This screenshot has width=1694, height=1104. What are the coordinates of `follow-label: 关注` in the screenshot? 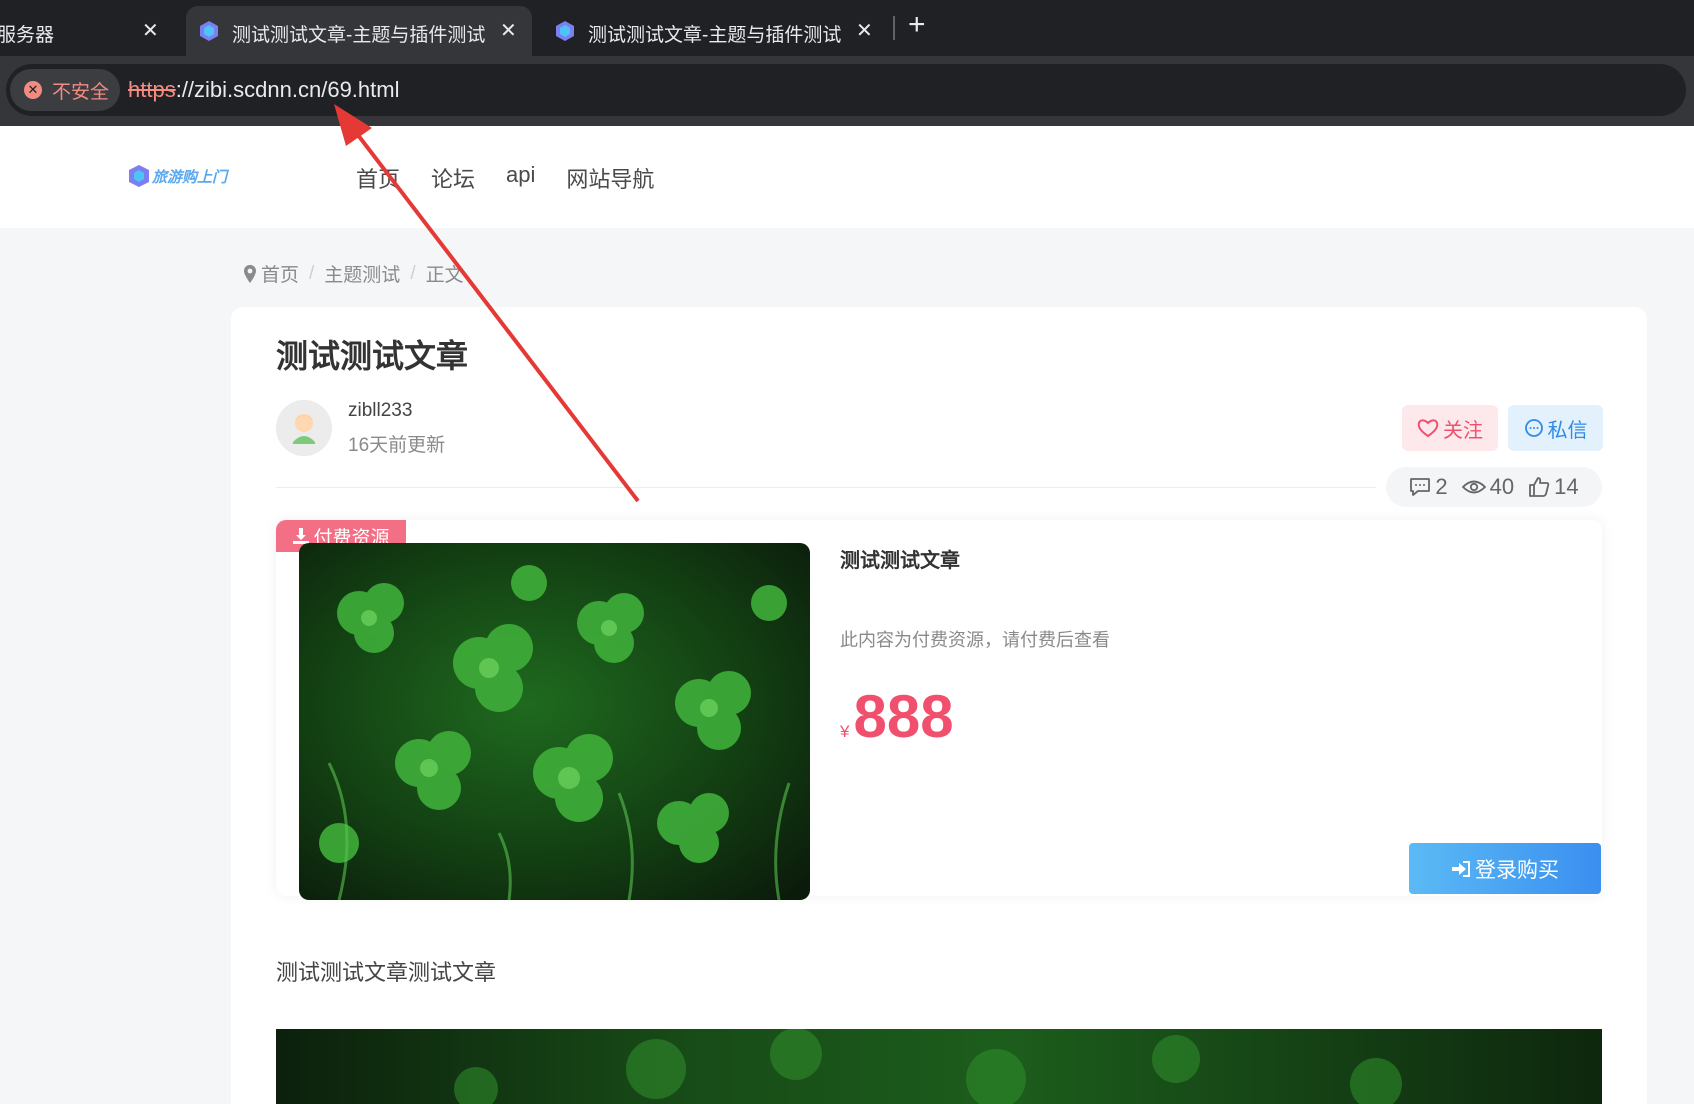 It's located at (1463, 430).